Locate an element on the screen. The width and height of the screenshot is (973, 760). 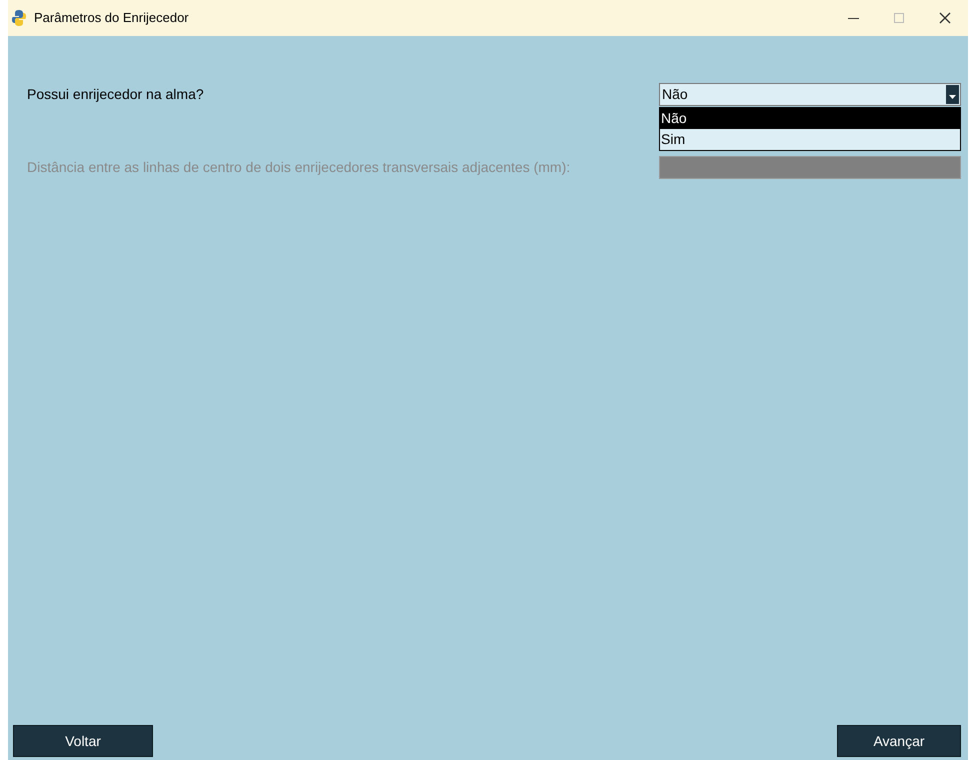
combobox: Não is located at coordinates (810, 94).